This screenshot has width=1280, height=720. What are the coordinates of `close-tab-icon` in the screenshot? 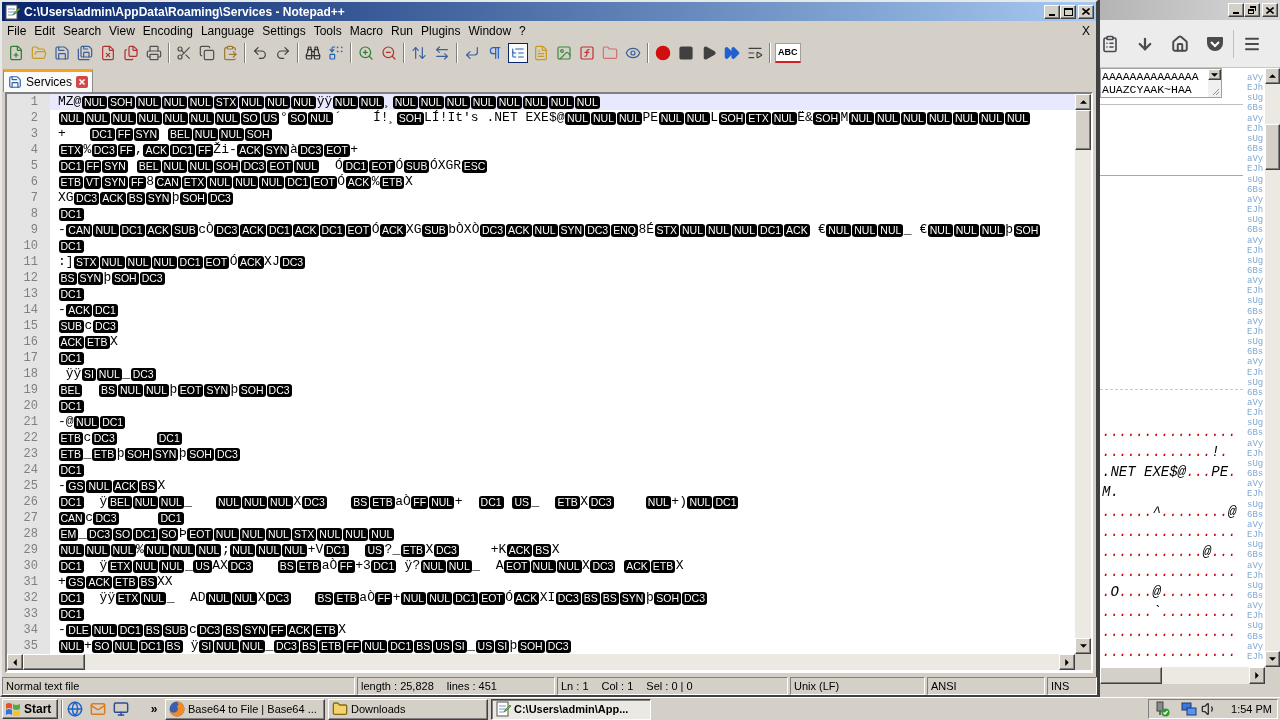 It's located at (82, 82).